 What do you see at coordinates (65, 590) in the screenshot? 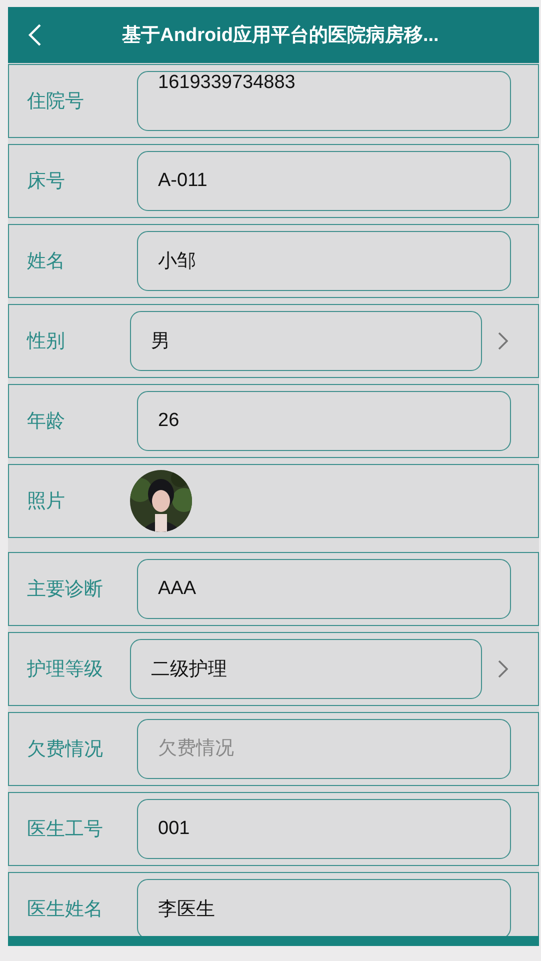
I see `field-label: 主要诊断` at bounding box center [65, 590].